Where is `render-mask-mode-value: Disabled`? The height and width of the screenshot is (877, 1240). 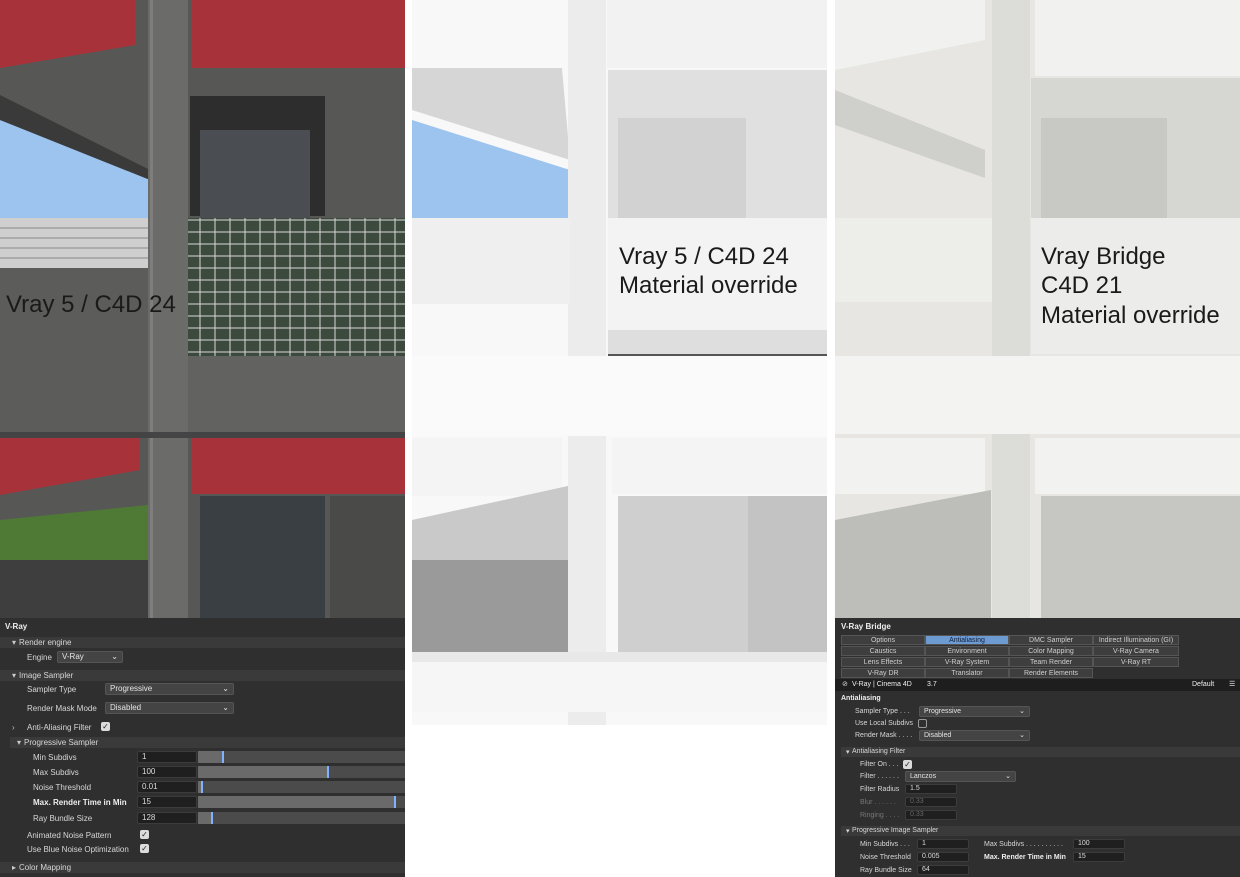 render-mask-mode-value: Disabled is located at coordinates (126, 707).